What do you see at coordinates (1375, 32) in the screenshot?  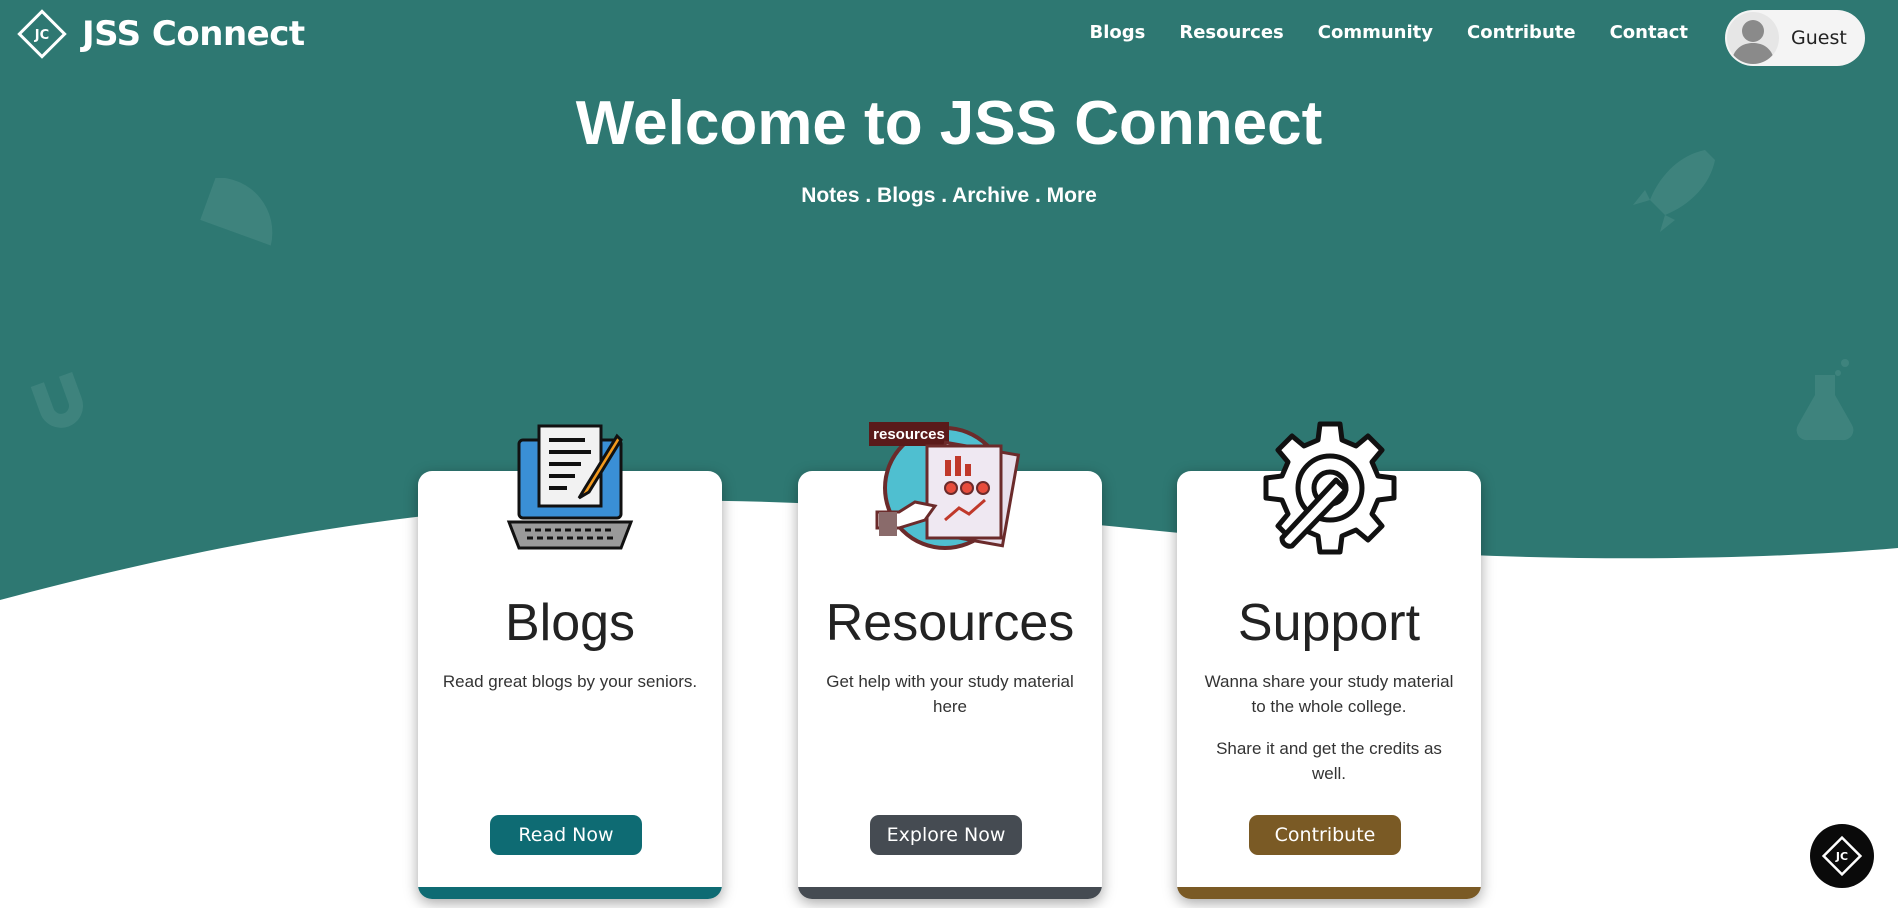 I see `nav-link-community: Community` at bounding box center [1375, 32].